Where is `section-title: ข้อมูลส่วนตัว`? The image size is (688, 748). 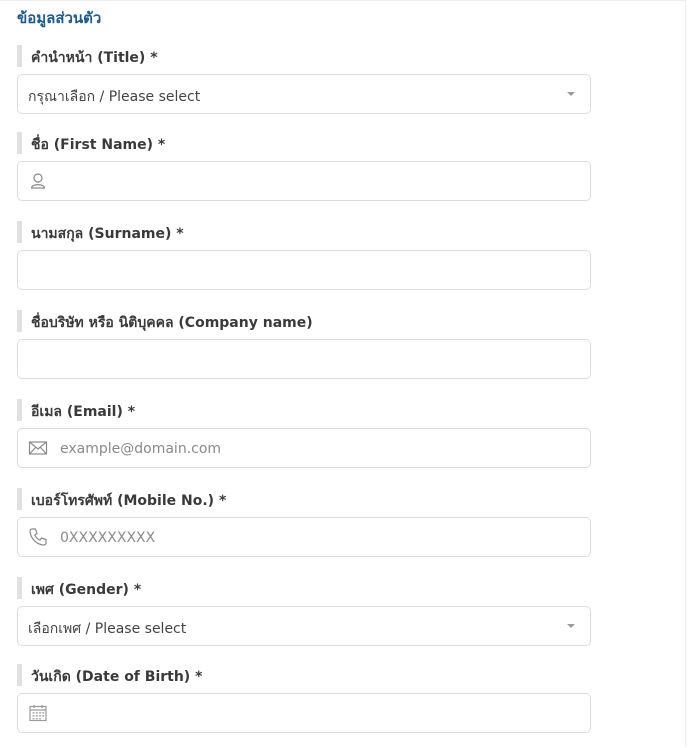 section-title: ข้อมูลส่วนตัว is located at coordinates (59, 18).